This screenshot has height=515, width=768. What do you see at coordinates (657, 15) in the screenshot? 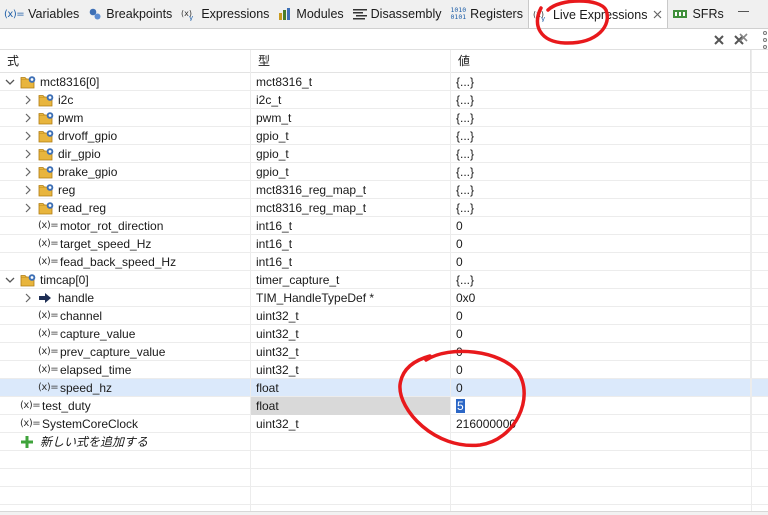
I see `close-icon` at bounding box center [657, 15].